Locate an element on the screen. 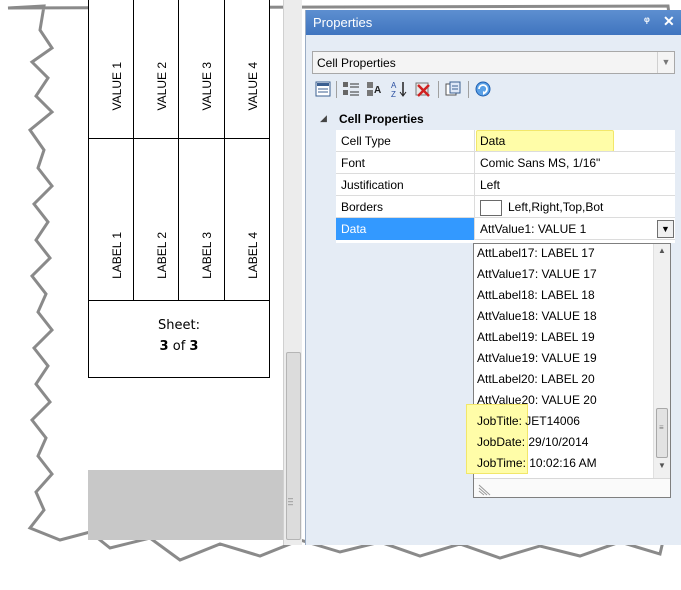 The width and height of the screenshot is (681, 590). canvas-background is located at coordinates (185, 505).